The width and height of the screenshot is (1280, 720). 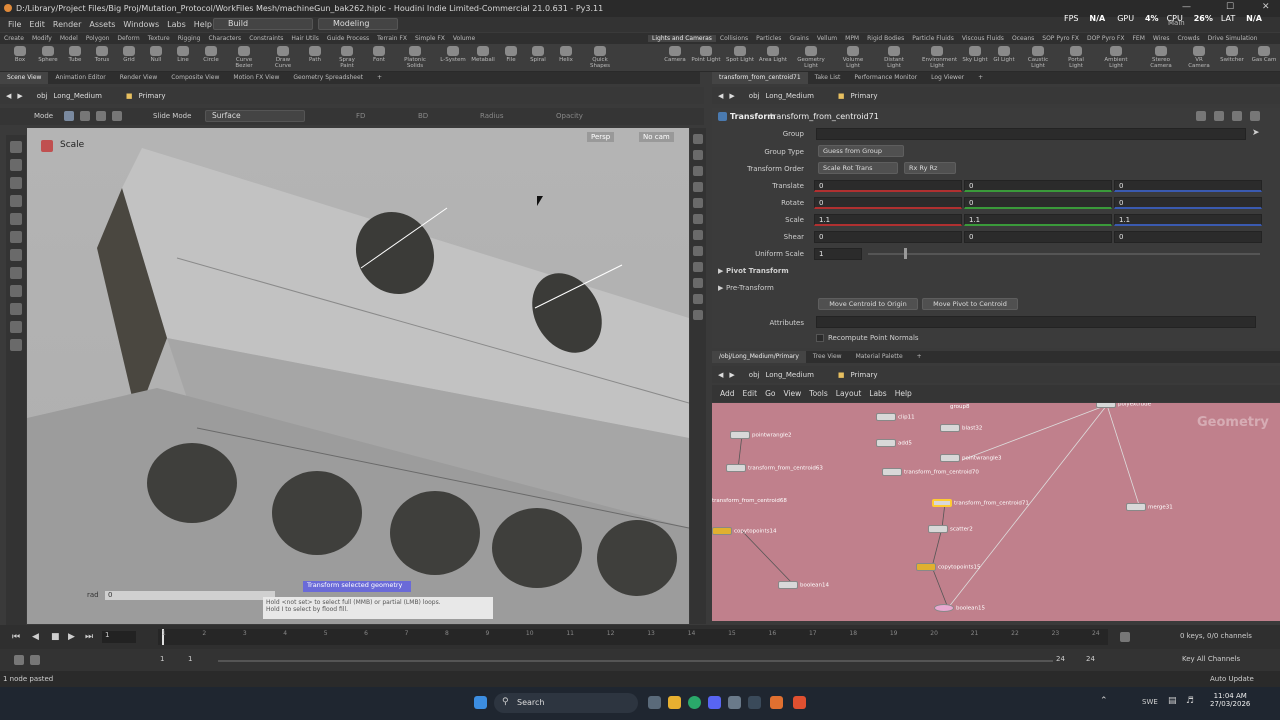 What do you see at coordinates (888, 186) in the screenshot?
I see `translate-x-field: 0` at bounding box center [888, 186].